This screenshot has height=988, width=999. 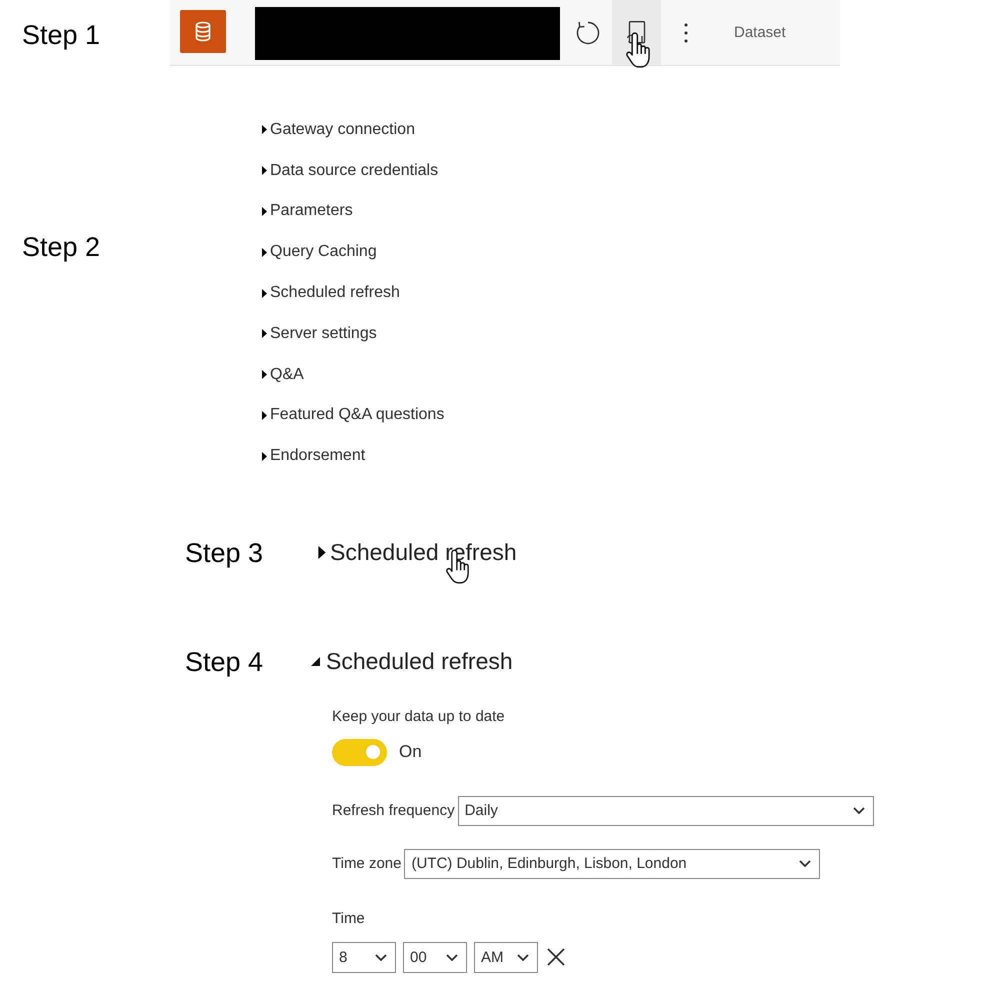 I want to click on page-refresh-icon, so click(x=637, y=32).